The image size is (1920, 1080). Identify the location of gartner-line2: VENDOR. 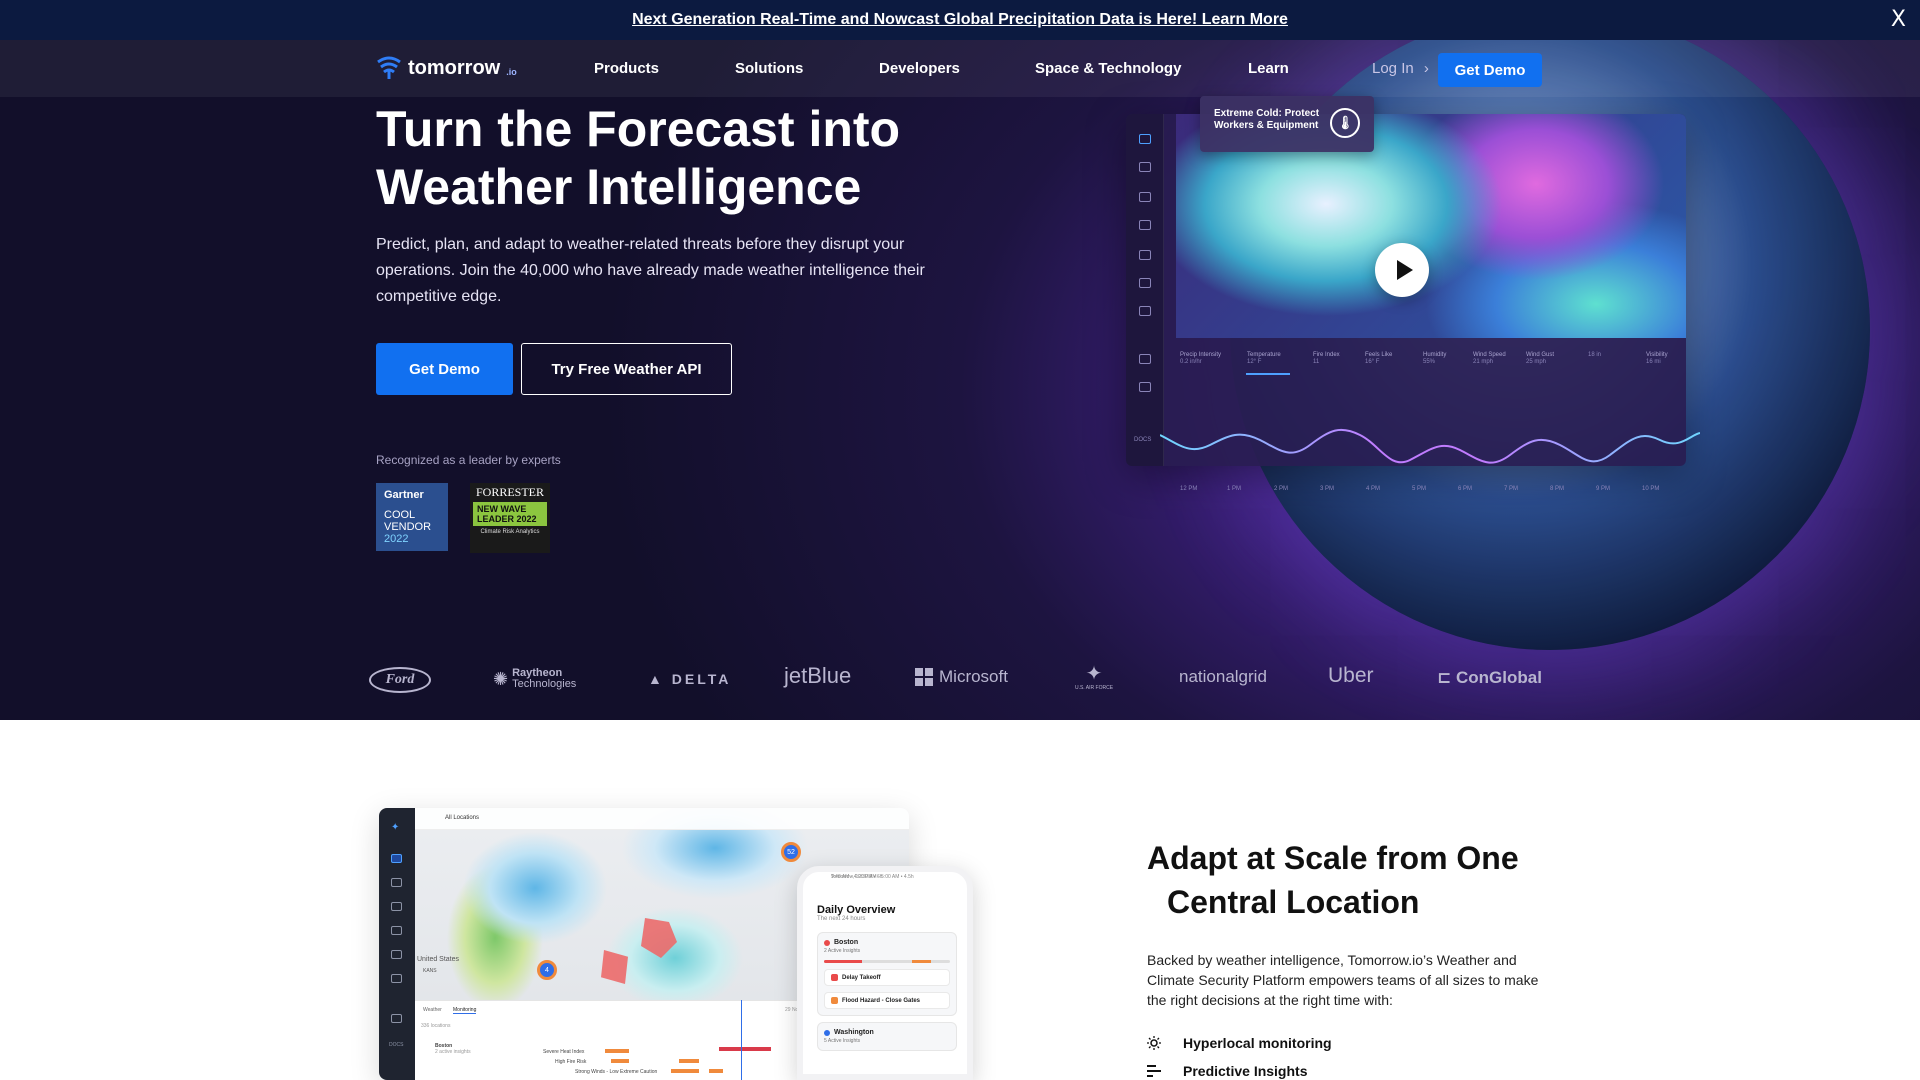
(408, 527).